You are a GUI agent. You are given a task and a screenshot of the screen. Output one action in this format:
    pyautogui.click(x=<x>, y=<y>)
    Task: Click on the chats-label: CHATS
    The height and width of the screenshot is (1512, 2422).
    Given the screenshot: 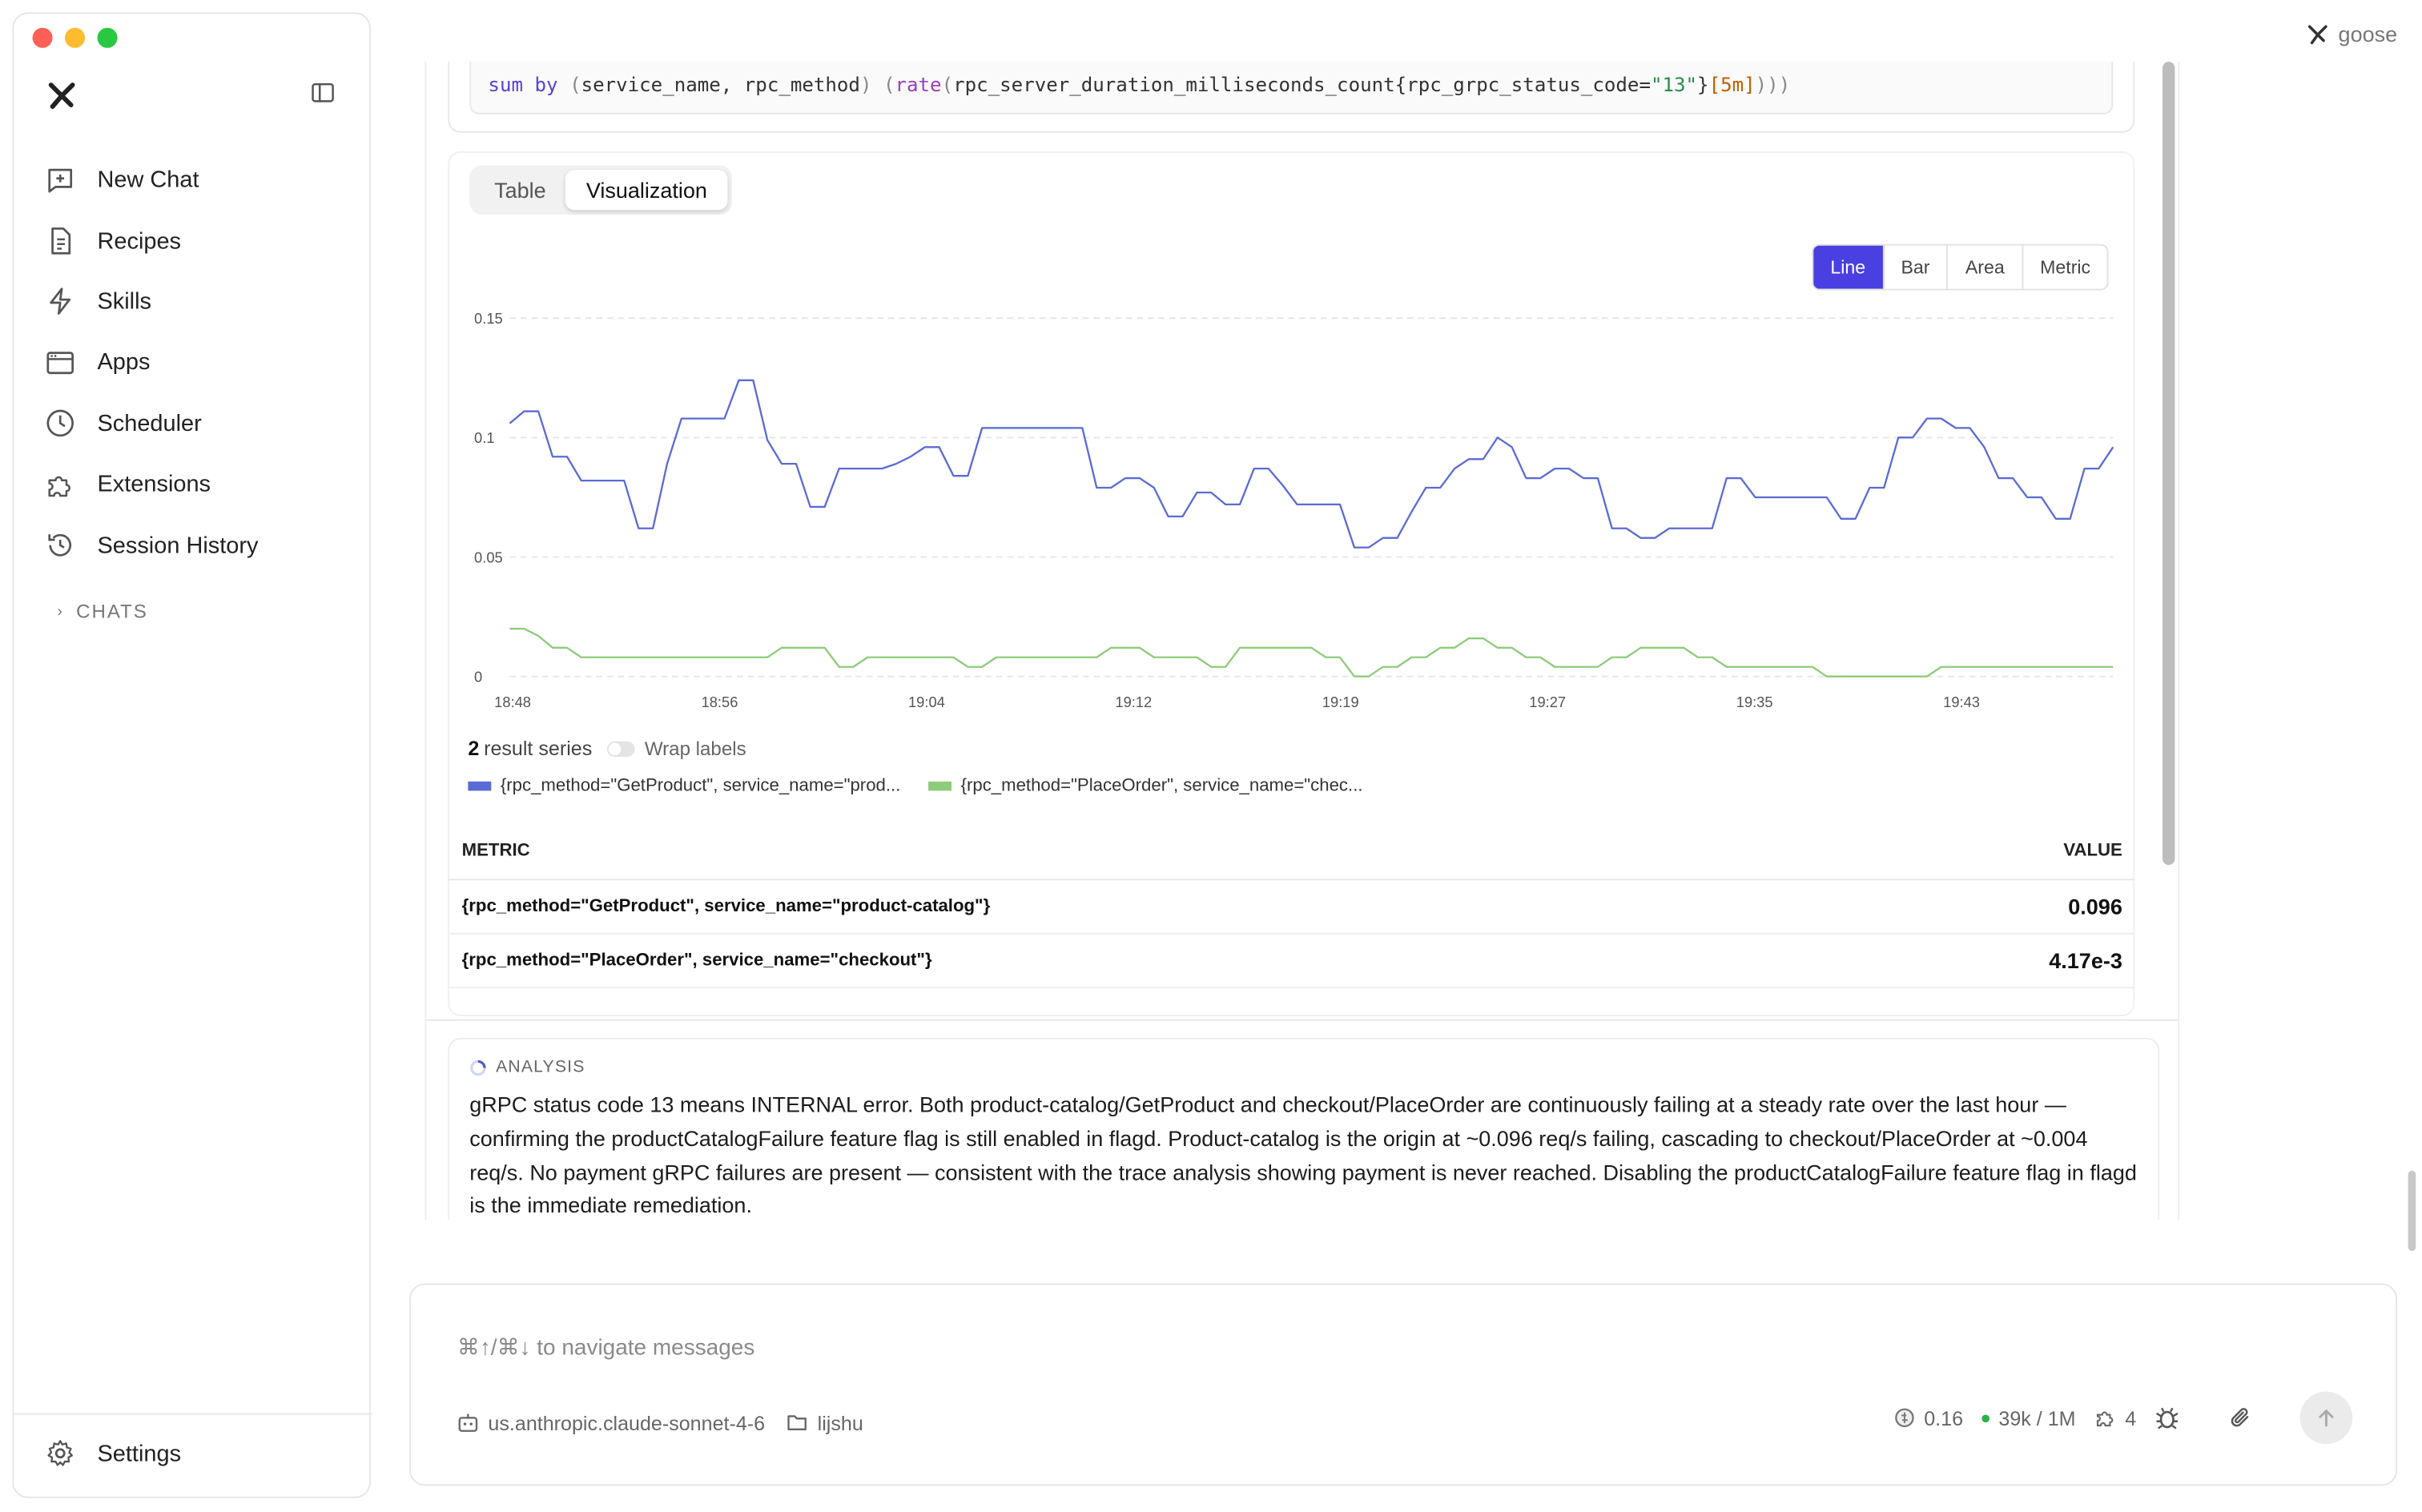 What is the action you would take?
    pyautogui.click(x=112, y=612)
    